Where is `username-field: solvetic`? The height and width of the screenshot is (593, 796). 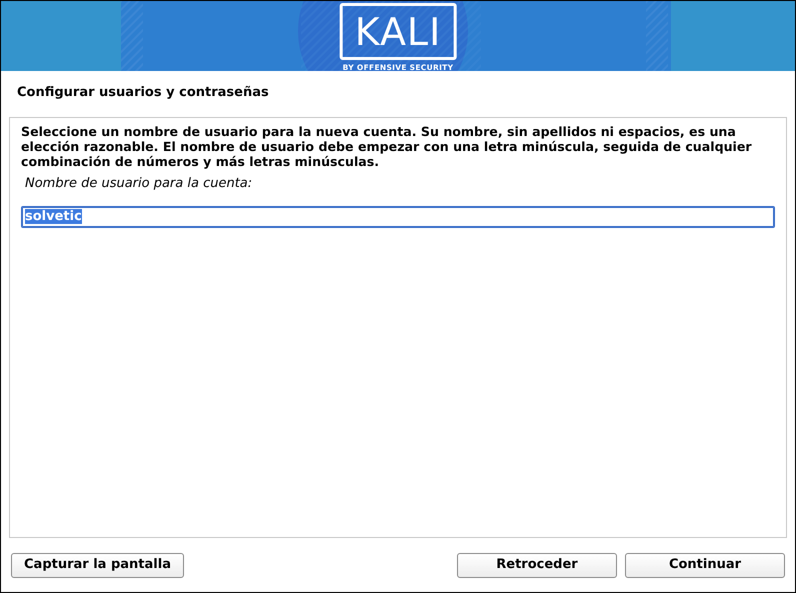
username-field: solvetic is located at coordinates (398, 217).